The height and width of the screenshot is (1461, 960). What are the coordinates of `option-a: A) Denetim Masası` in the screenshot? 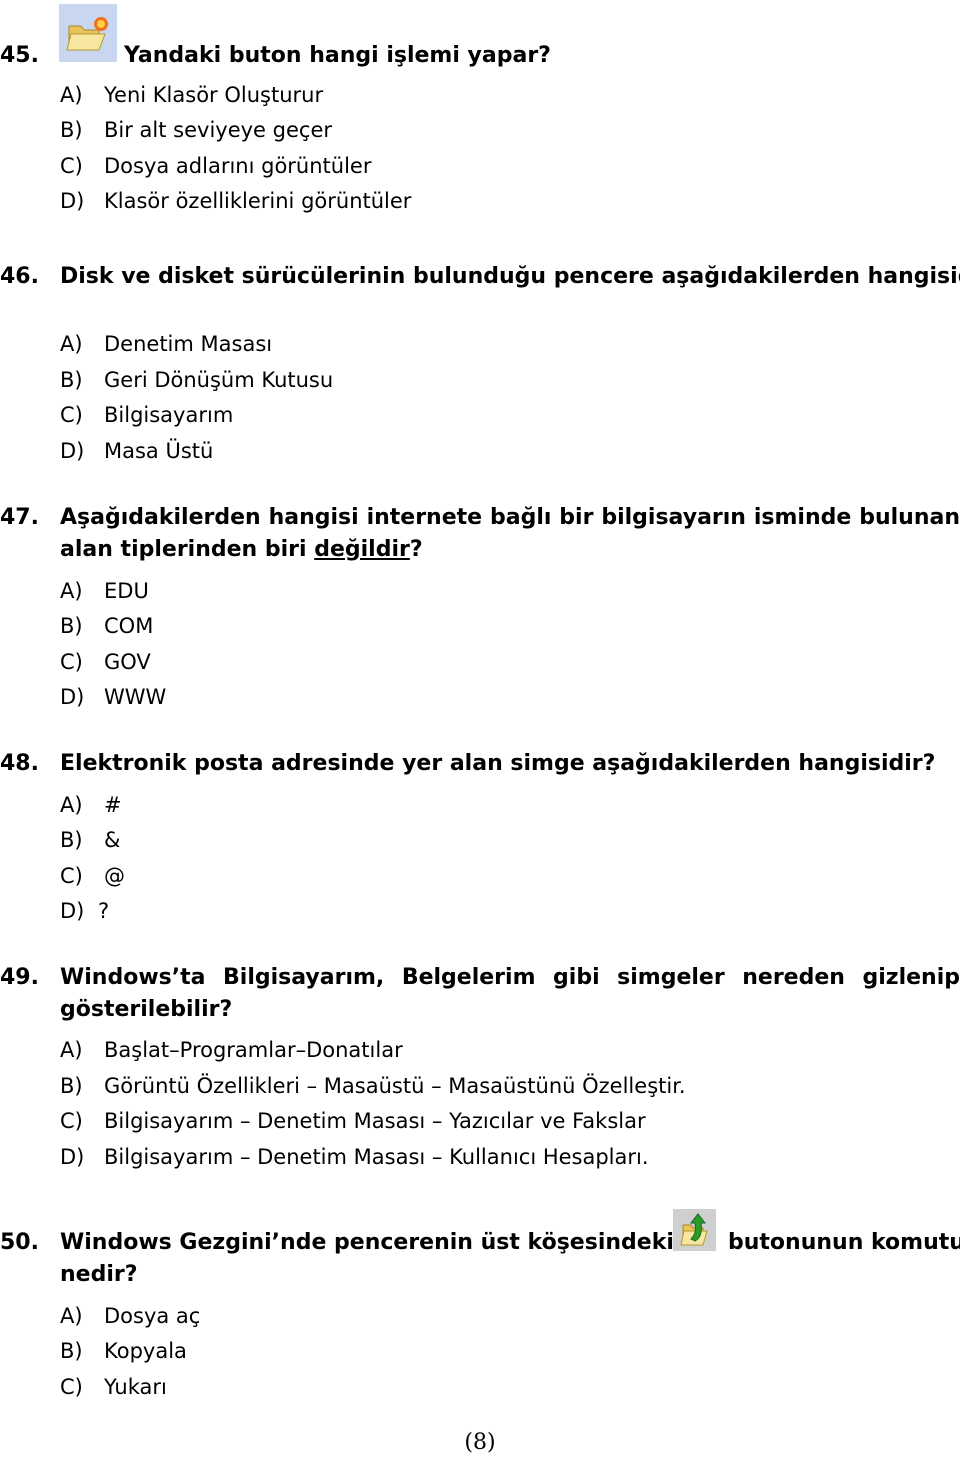 It's located at (166, 344).